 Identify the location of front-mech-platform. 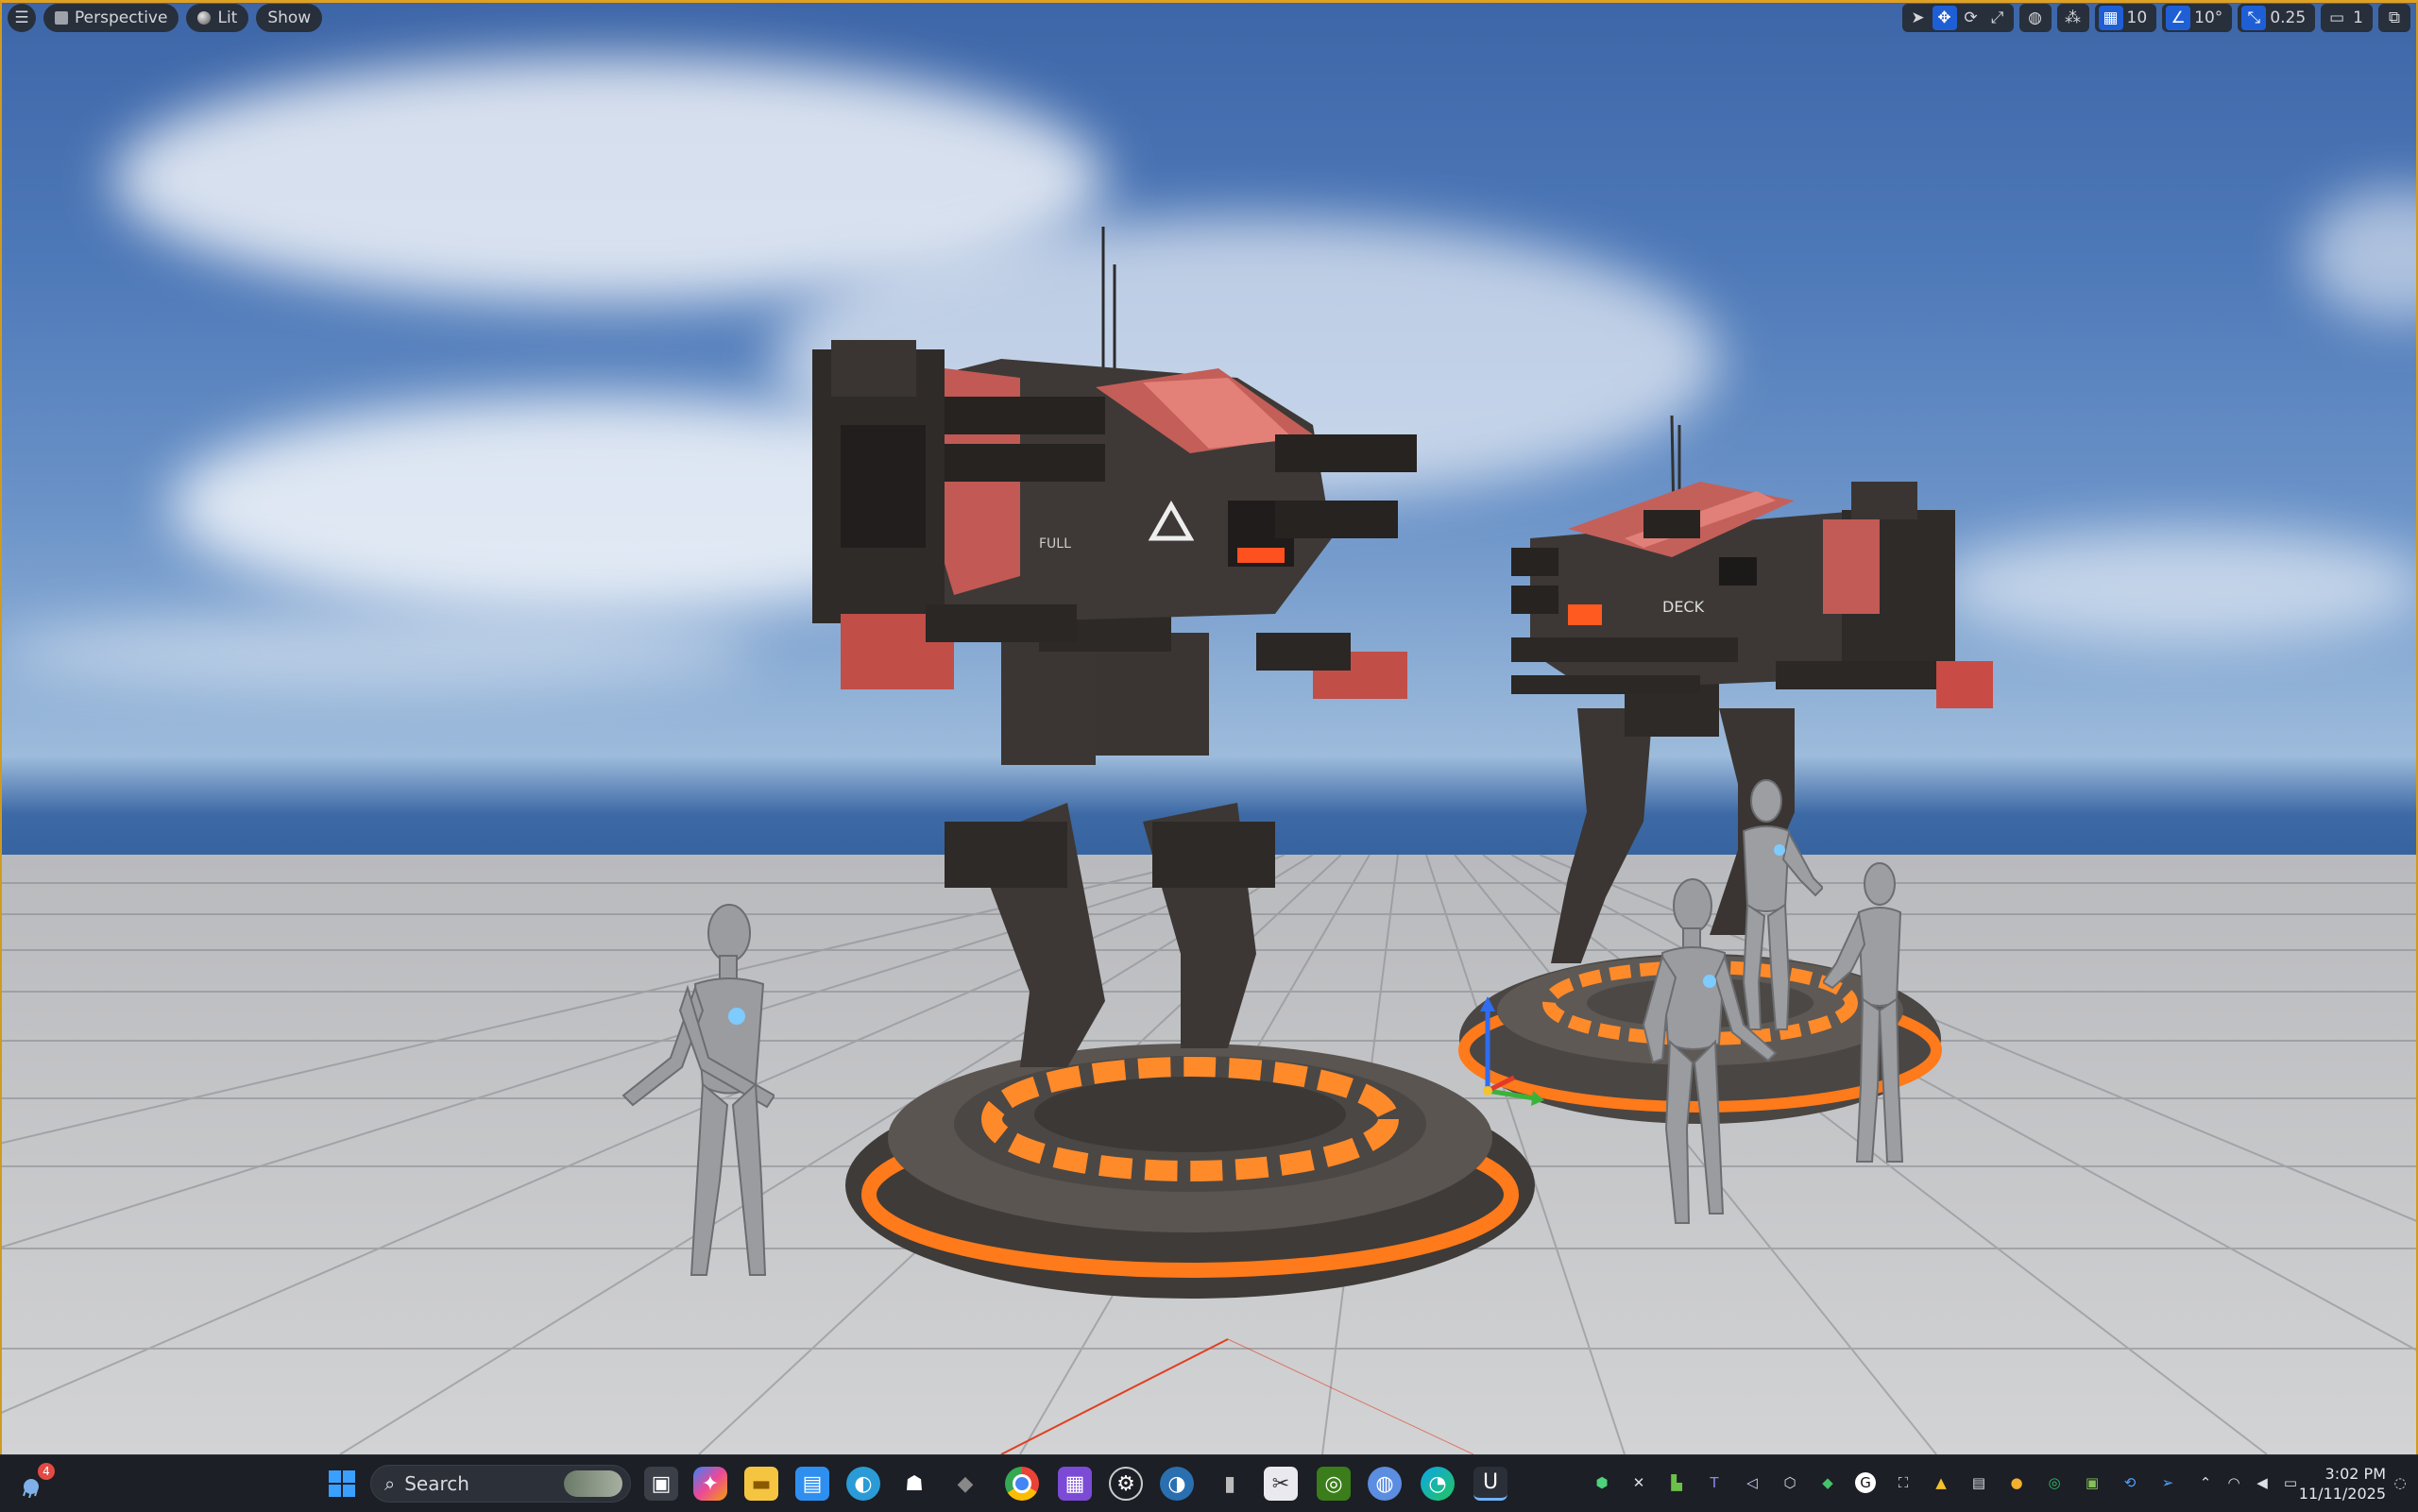
(1190, 1171).